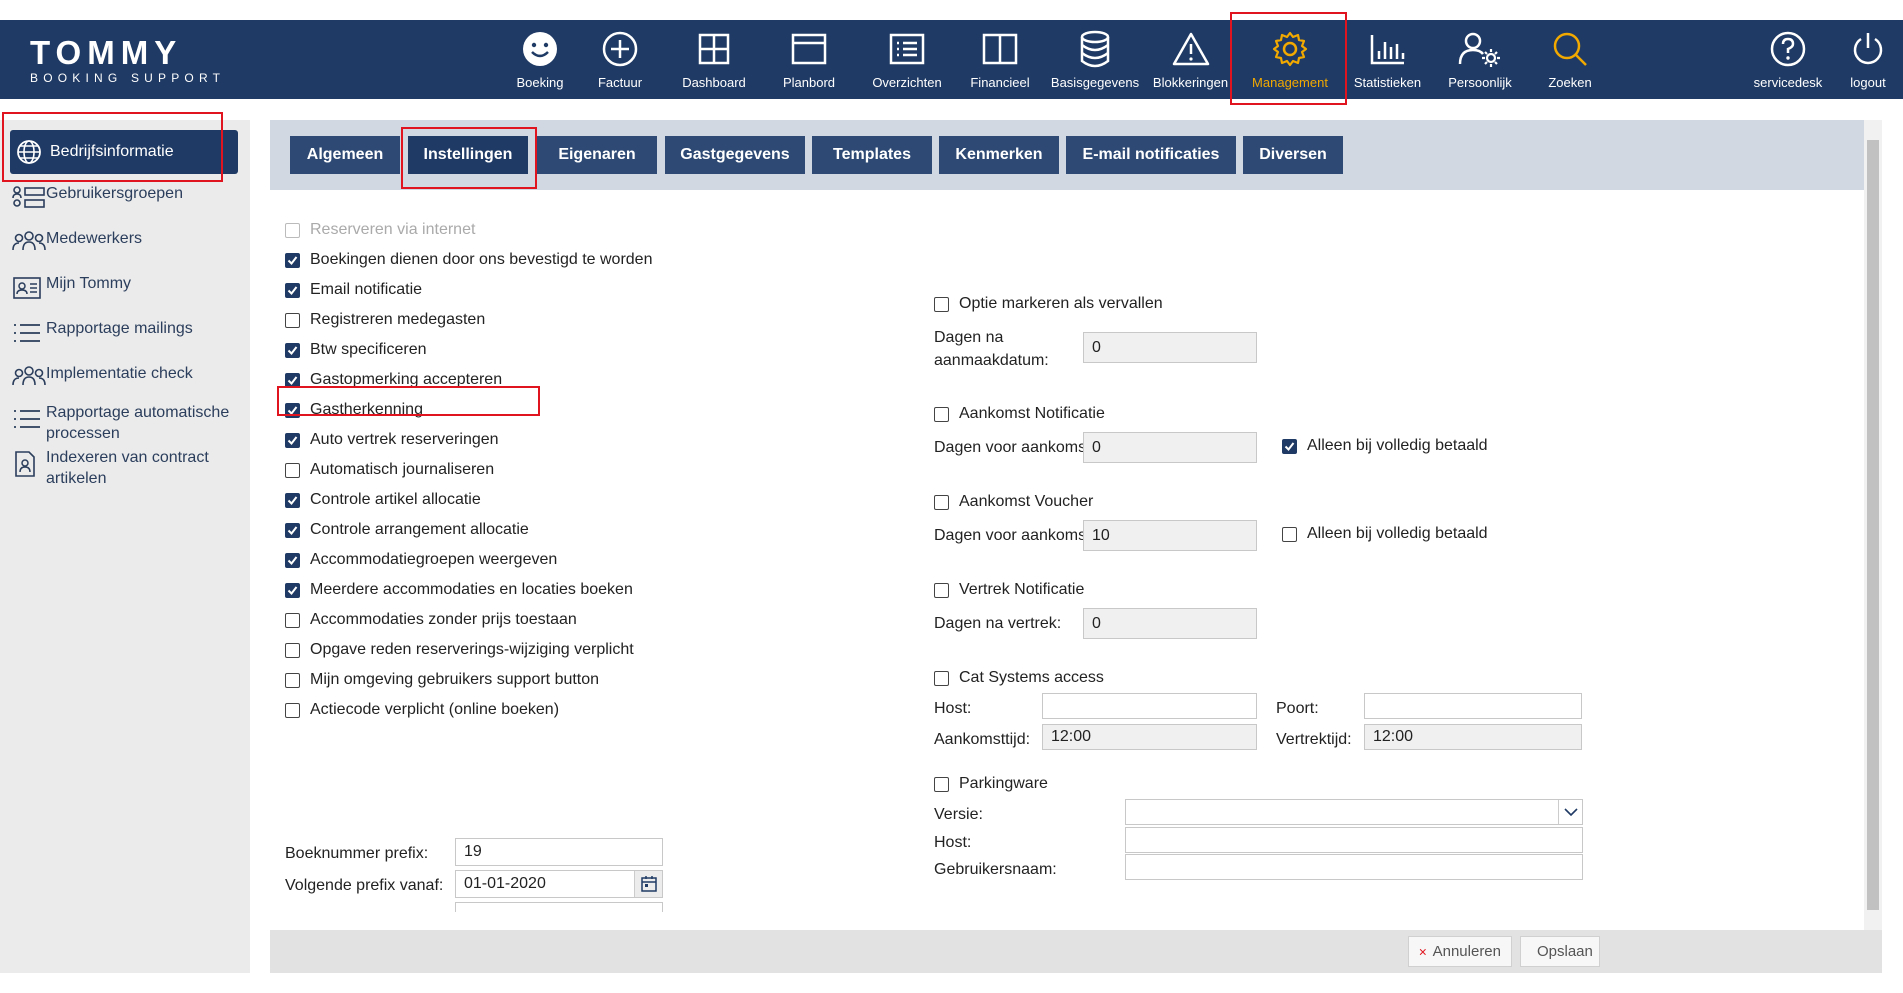 The image size is (1903, 993). I want to click on nav-financieel: Financieel, so click(1000, 59).